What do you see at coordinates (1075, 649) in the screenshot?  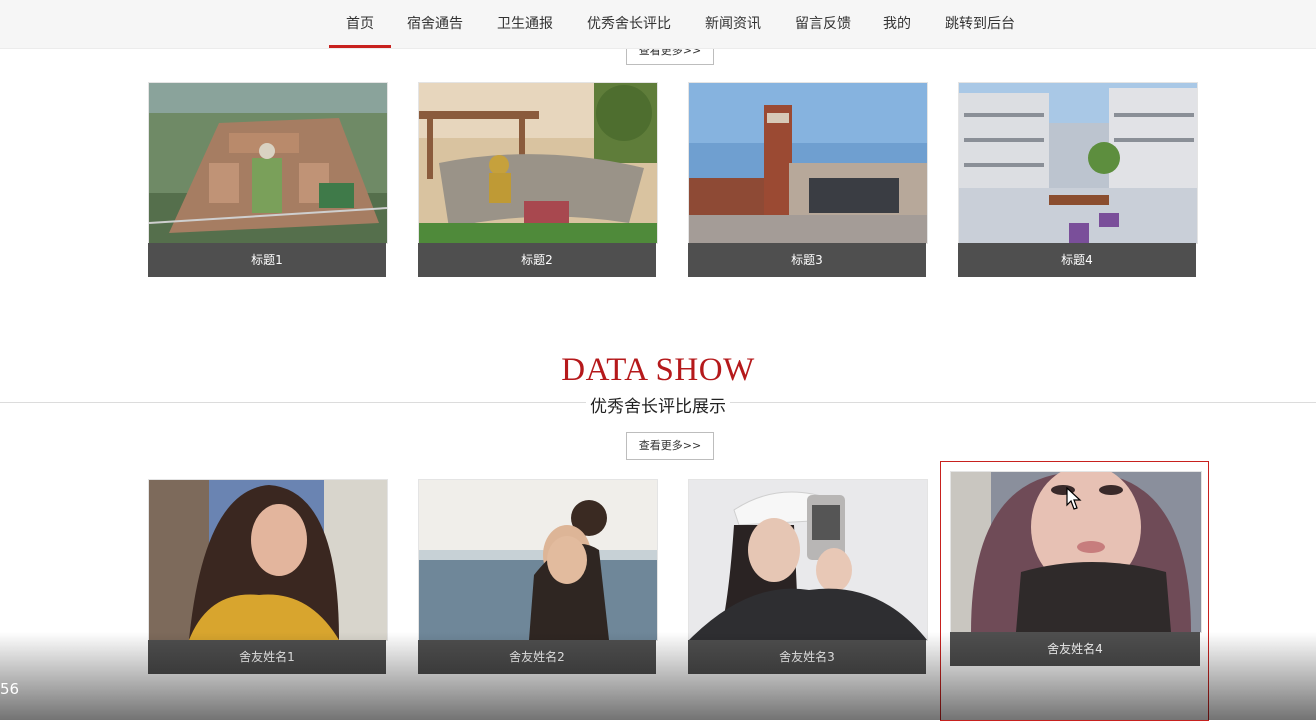 I see `person-card-name: 舍友姓名4` at bounding box center [1075, 649].